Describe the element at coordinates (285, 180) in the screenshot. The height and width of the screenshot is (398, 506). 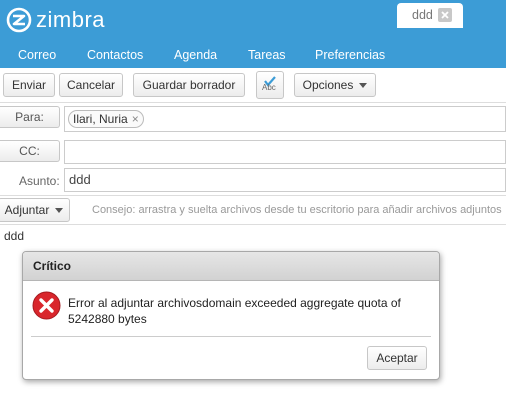
I see `subject-input: ddd` at that location.